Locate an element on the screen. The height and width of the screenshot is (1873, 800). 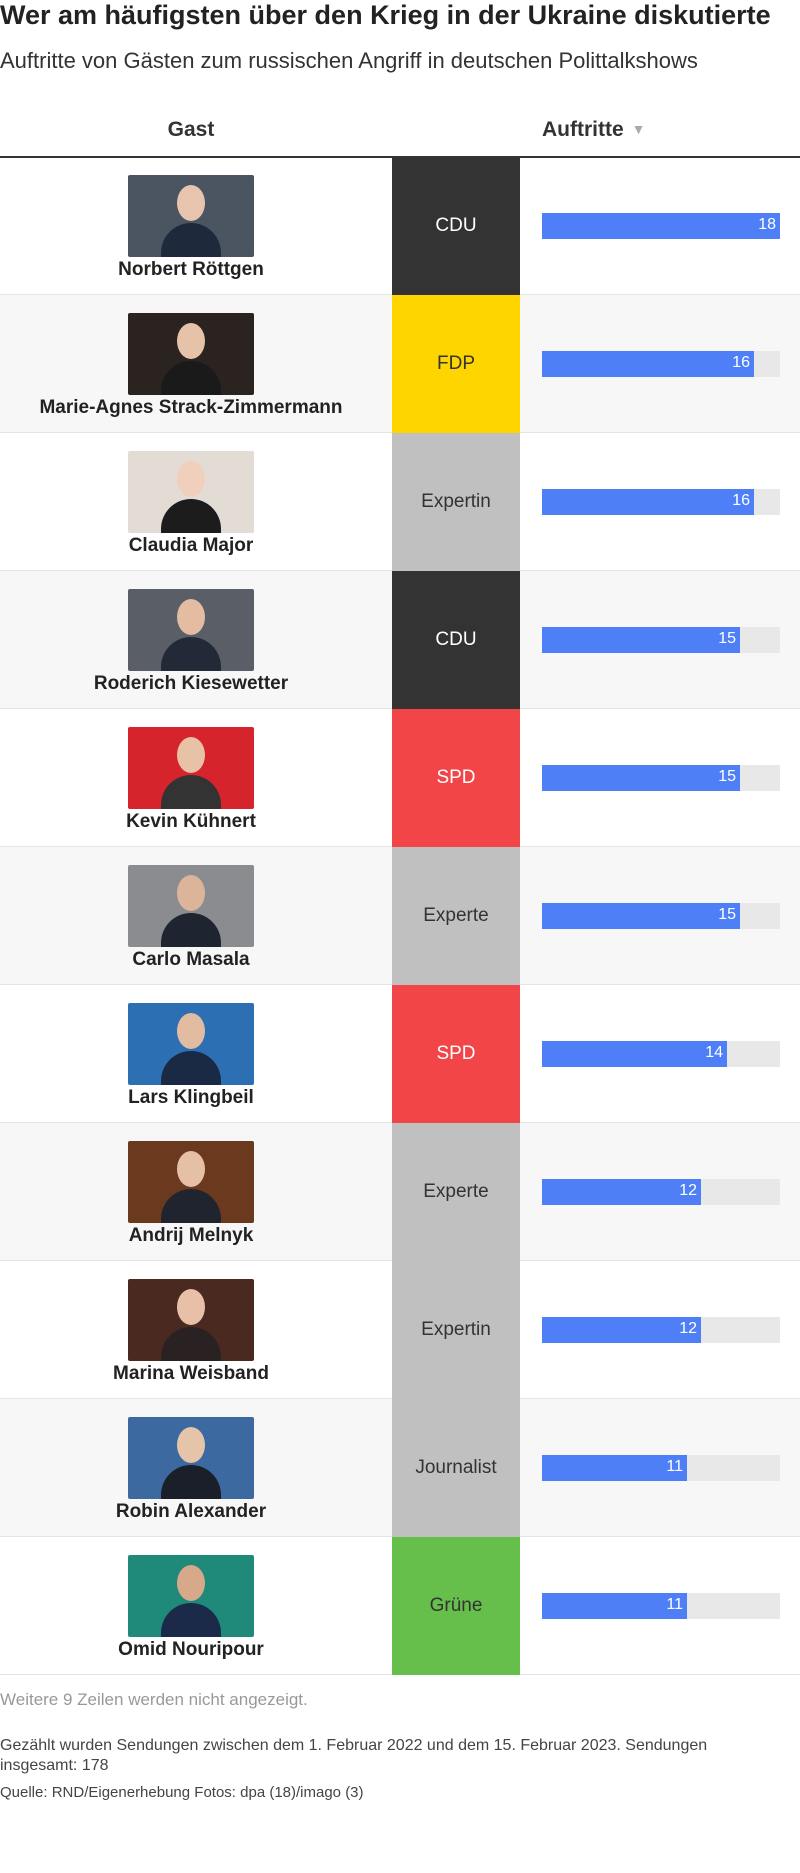
bar-value-label: 18 is located at coordinates (767, 224).